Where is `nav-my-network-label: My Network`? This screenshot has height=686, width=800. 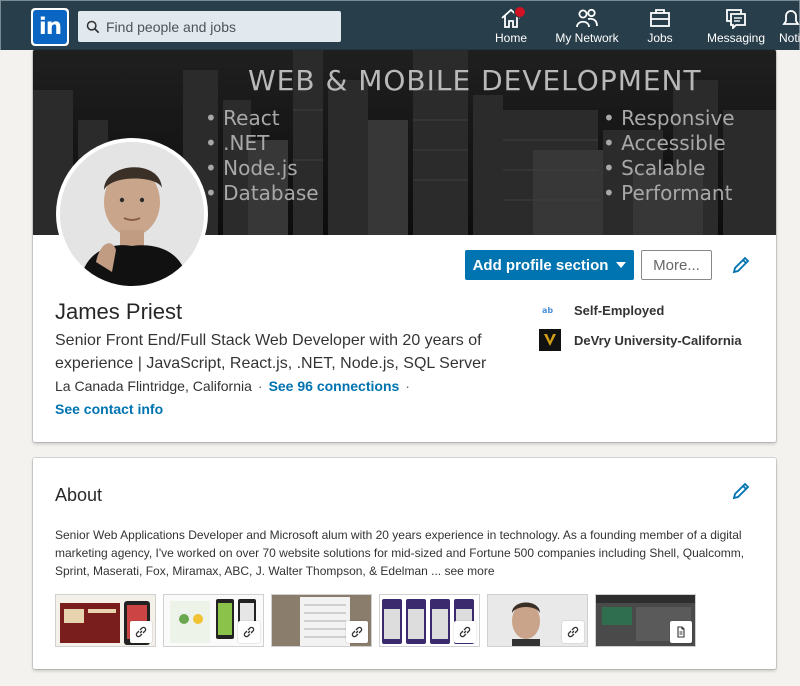
nav-my-network-label: My Network is located at coordinates (587, 38).